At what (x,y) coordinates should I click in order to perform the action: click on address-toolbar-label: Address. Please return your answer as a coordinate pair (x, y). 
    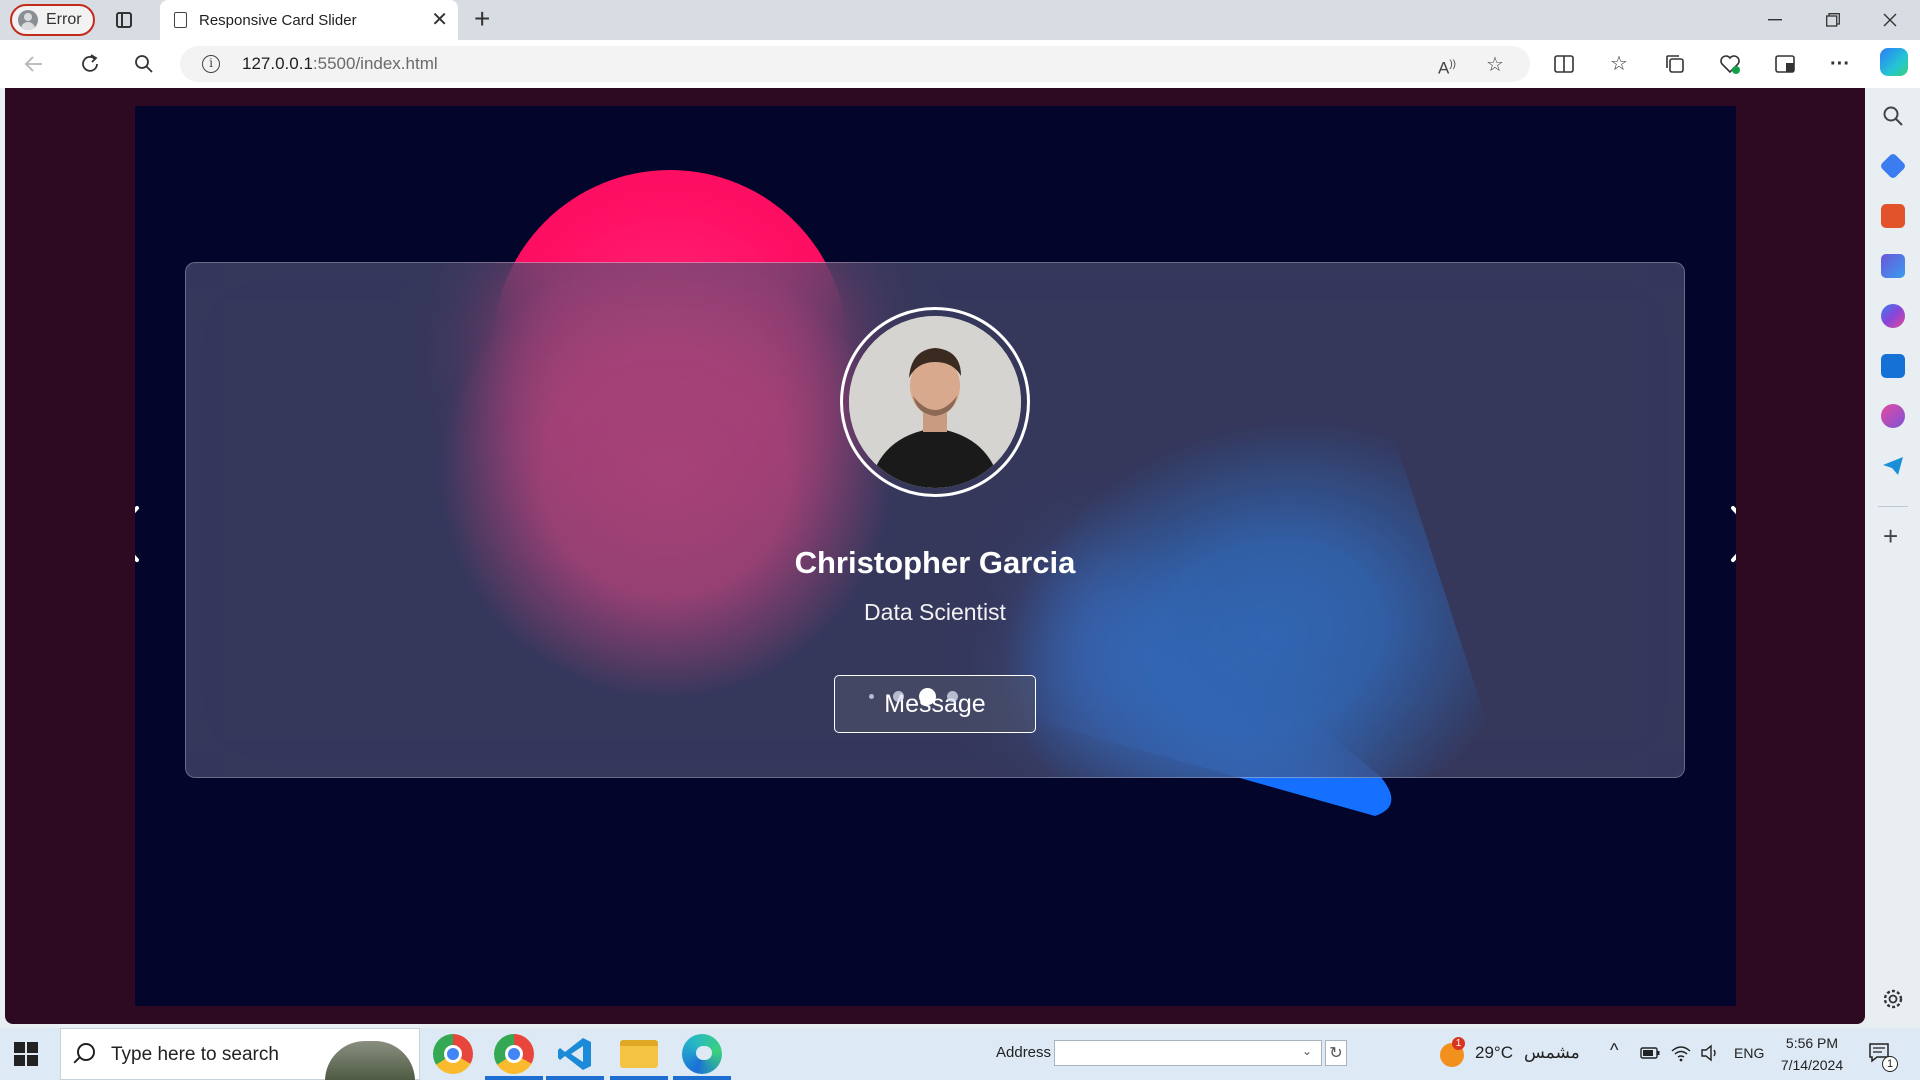
    Looking at the image, I should click on (1024, 1052).